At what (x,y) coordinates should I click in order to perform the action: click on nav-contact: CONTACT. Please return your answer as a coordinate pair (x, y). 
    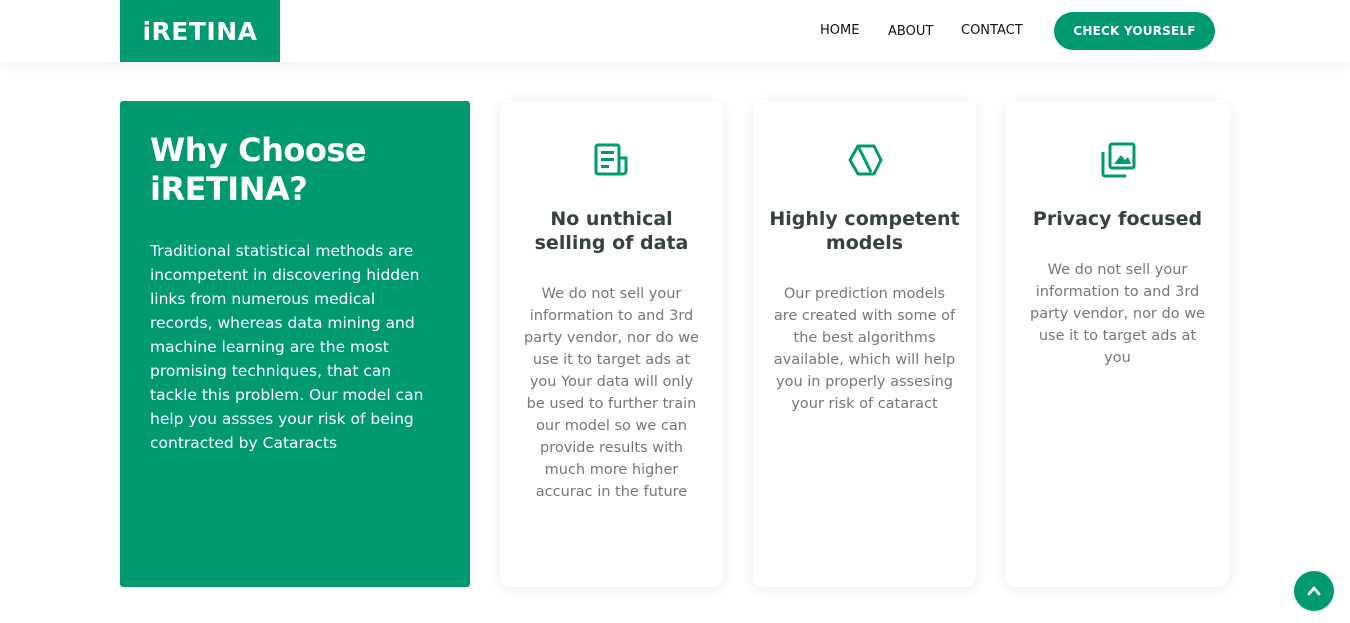
    Looking at the image, I should click on (992, 30).